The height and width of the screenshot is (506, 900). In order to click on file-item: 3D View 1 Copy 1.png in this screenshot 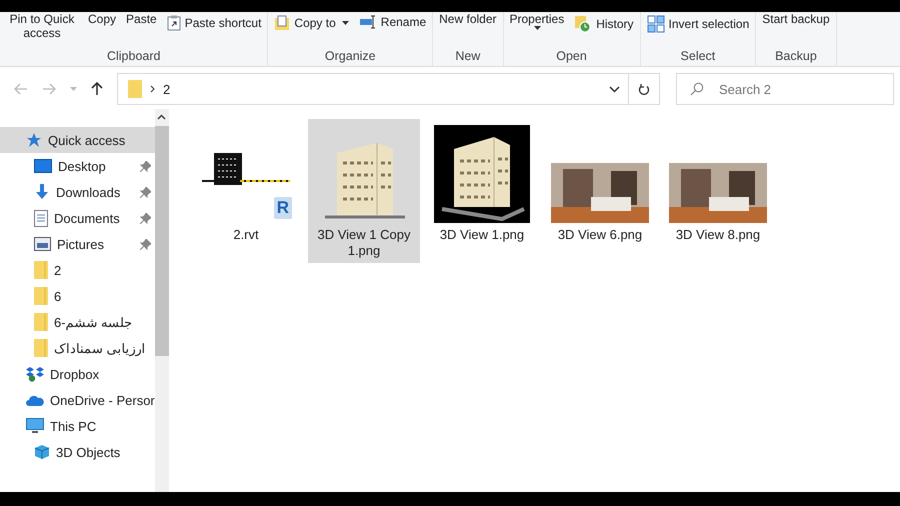, I will do `click(364, 191)`.